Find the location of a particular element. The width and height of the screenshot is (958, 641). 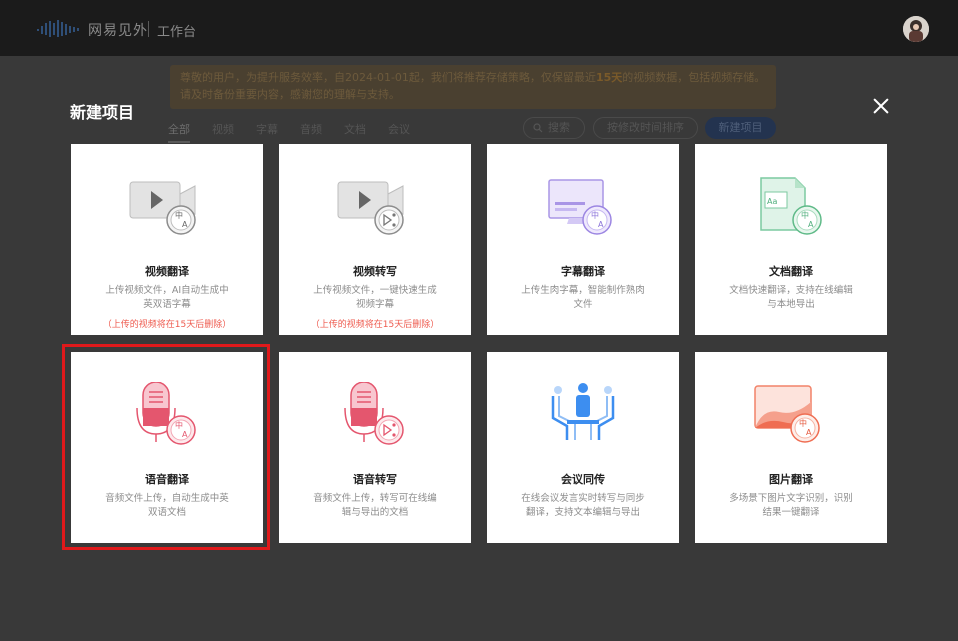

brand-name: 网易见外 is located at coordinates (118, 30).